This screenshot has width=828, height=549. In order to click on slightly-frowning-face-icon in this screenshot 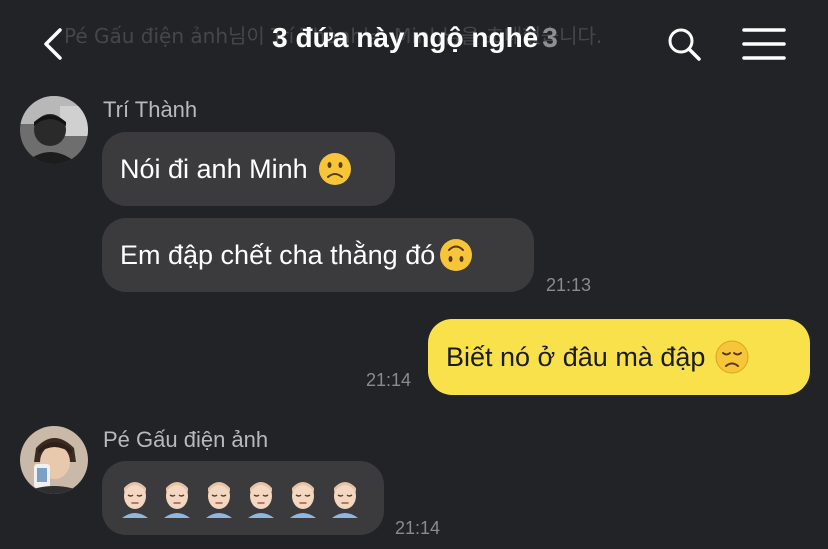, I will do `click(334, 169)`.